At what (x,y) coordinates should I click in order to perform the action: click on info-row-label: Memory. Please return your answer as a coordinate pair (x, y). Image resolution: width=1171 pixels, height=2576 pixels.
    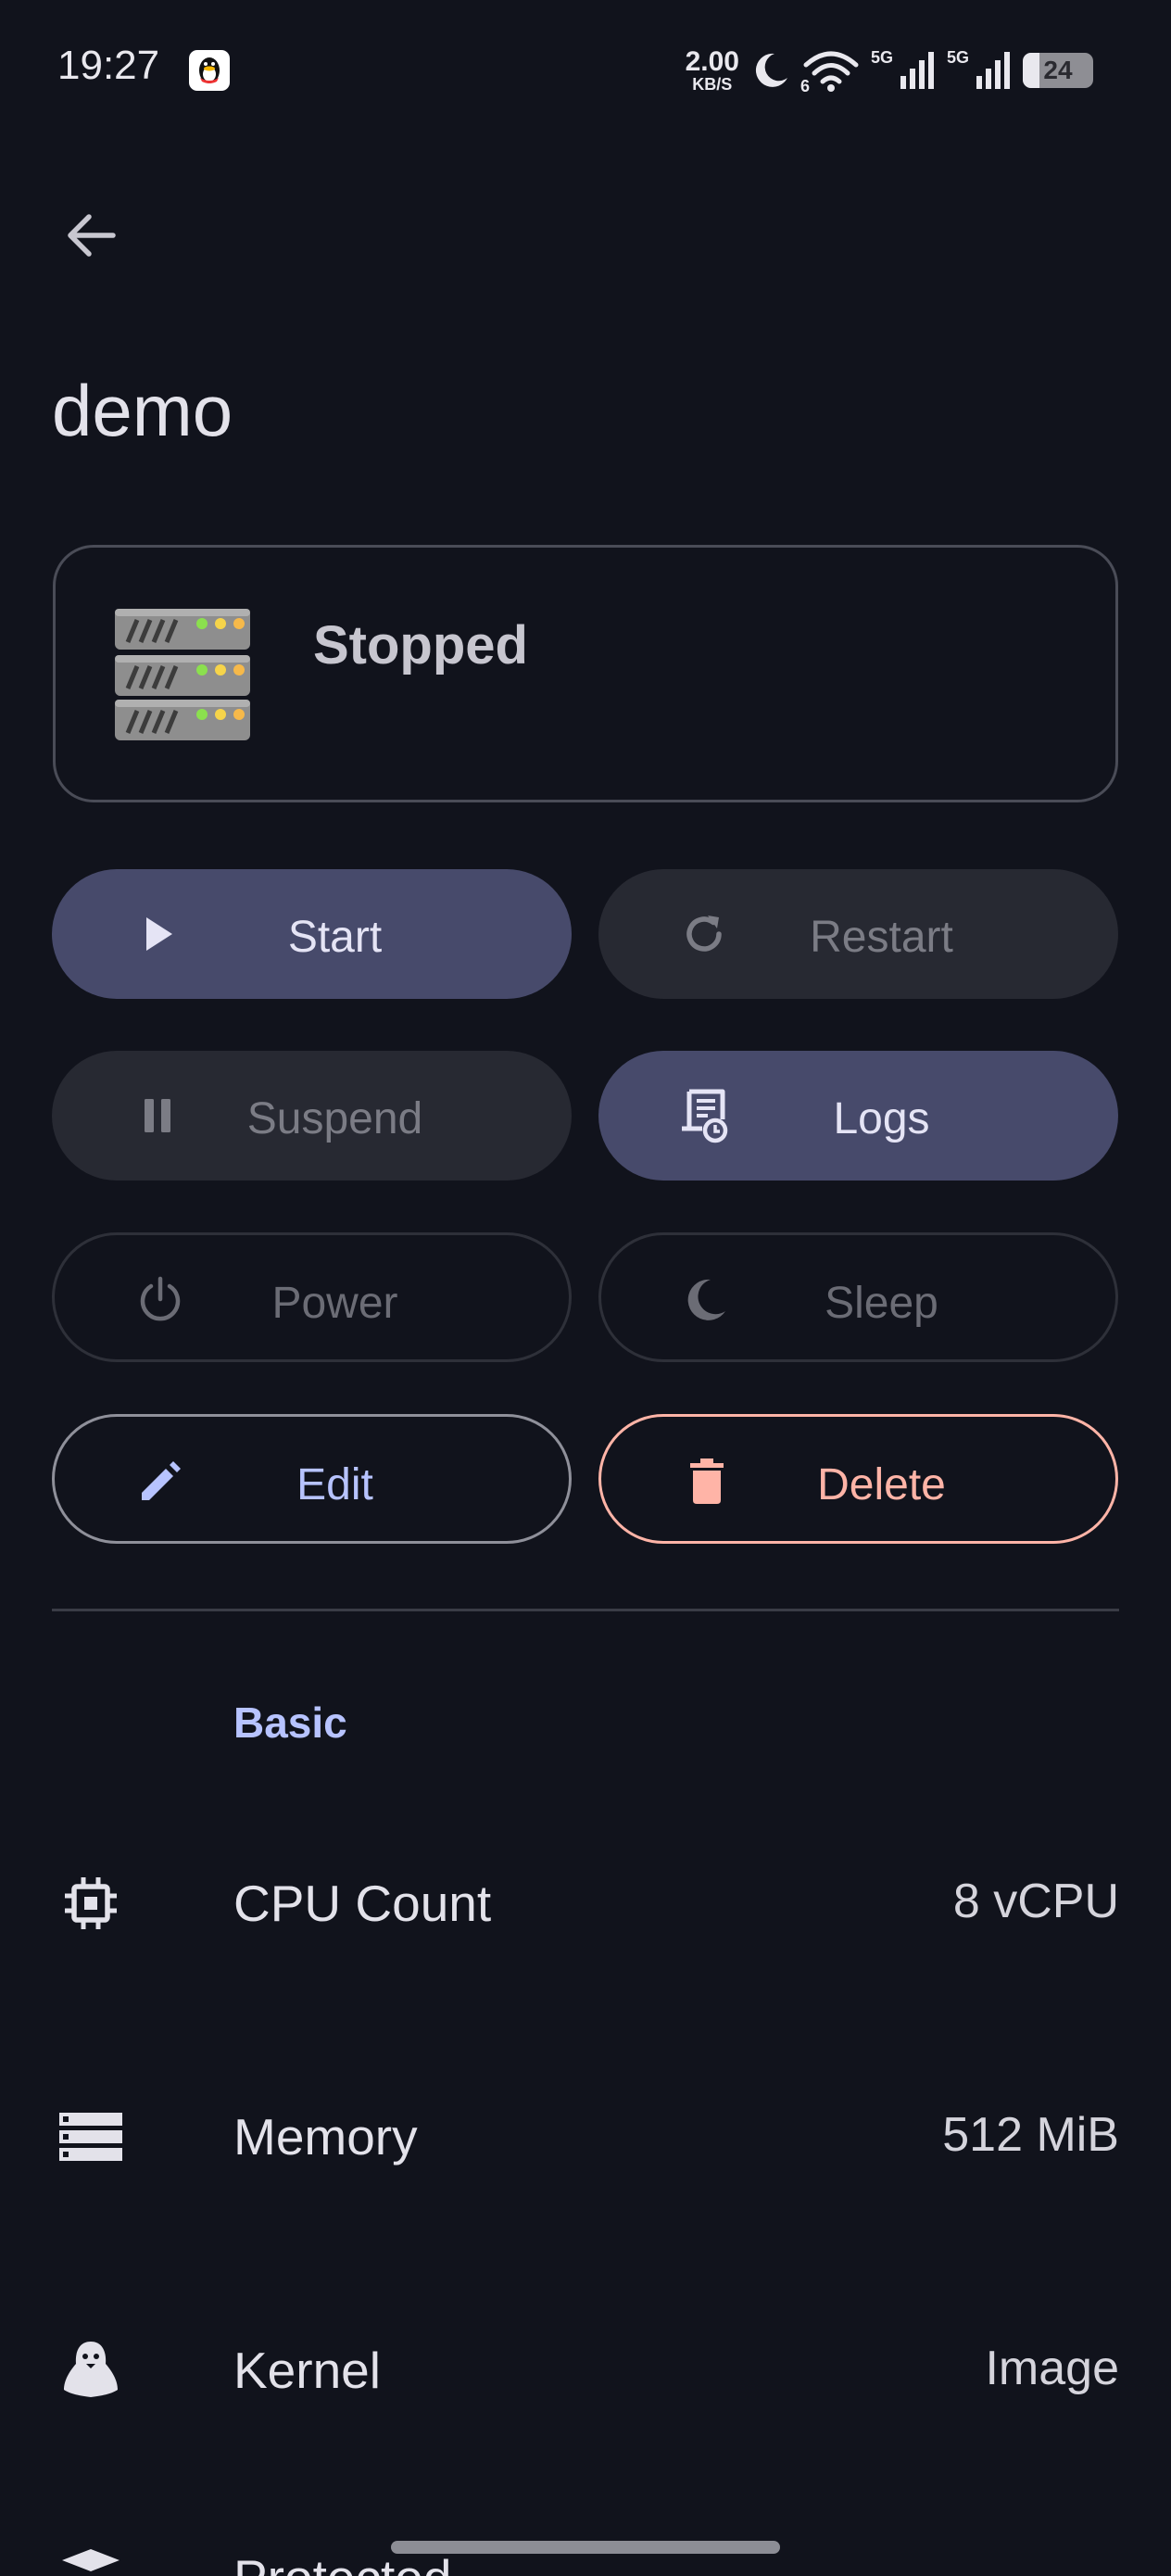
    Looking at the image, I should click on (326, 2137).